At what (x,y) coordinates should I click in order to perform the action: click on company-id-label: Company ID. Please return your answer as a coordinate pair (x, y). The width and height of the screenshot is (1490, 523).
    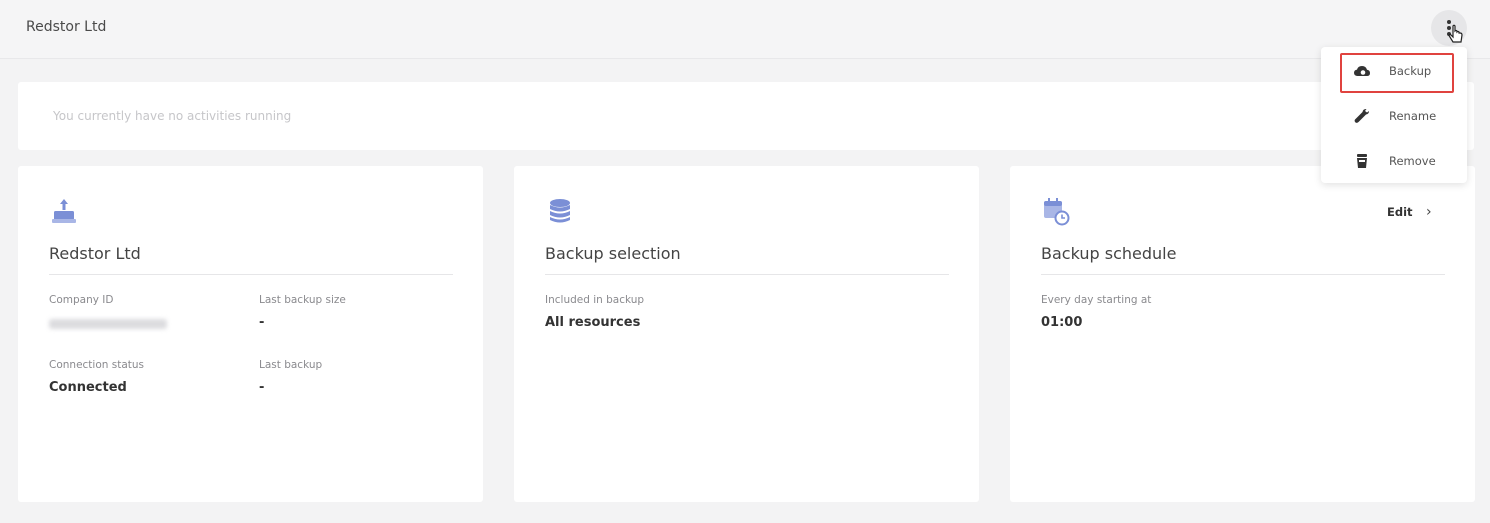
    Looking at the image, I should click on (81, 300).